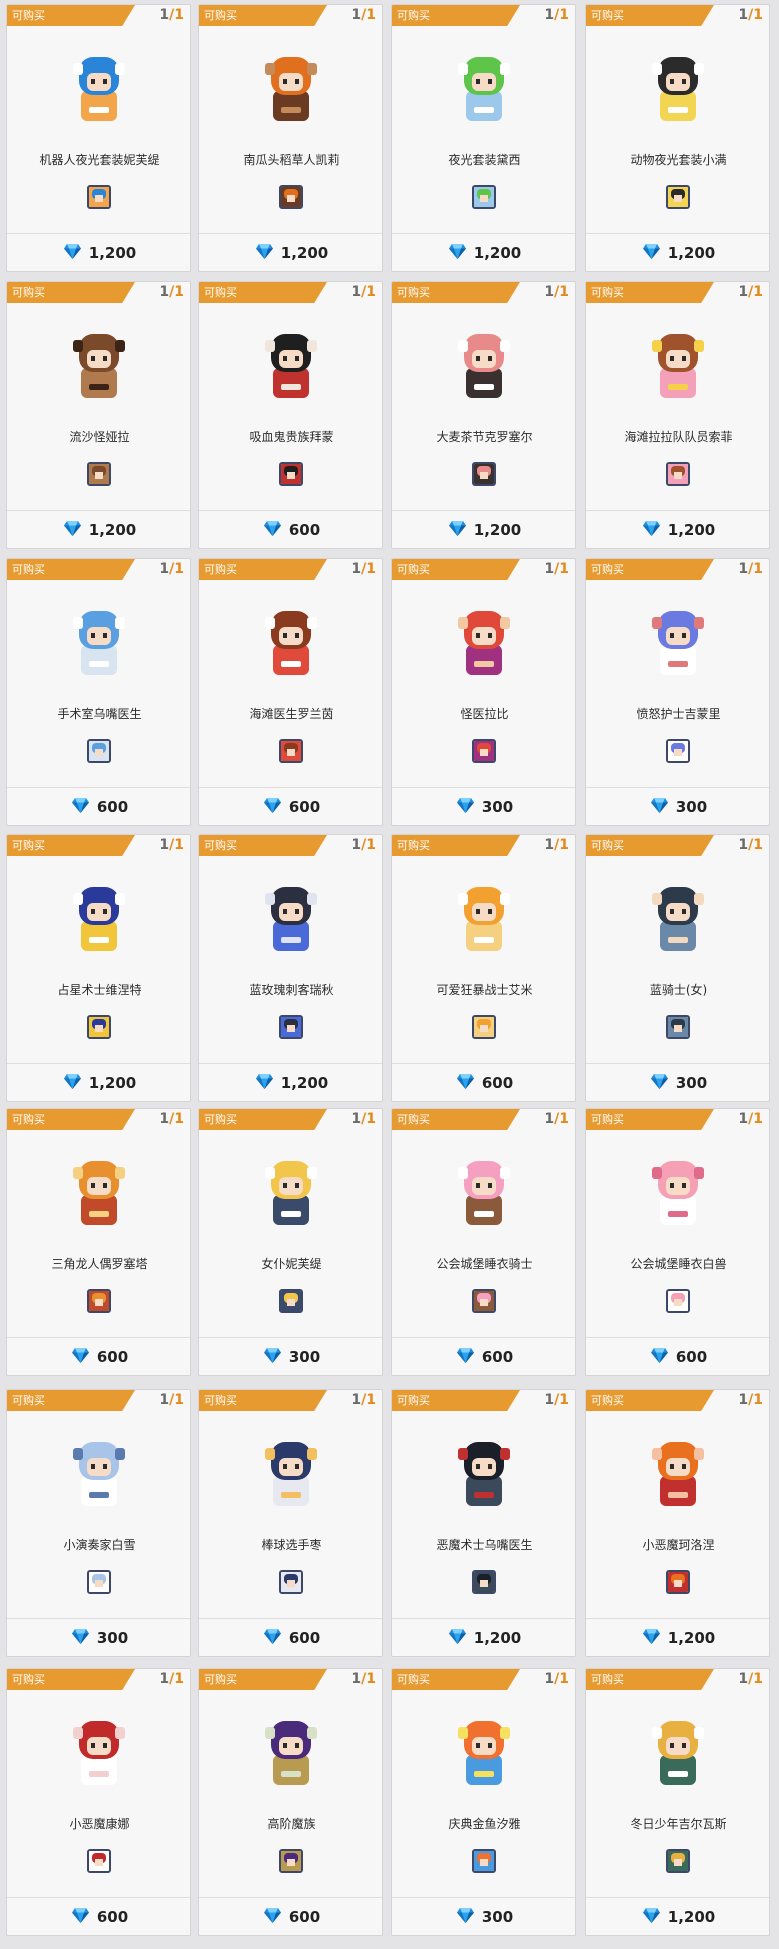 The height and width of the screenshot is (1949, 779). Describe the element at coordinates (677, 968) in the screenshot. I see `shop-item-card: 可购买 1/1 蓝骑士(女) 300` at that location.